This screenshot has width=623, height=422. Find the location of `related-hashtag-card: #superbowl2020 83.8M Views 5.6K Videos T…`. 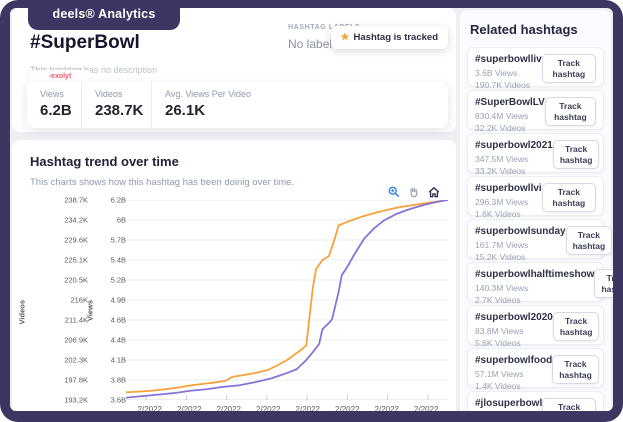

related-hashtag-card: #superbowl2020 83.8M Views 5.6K Videos T… is located at coordinates (535, 326).